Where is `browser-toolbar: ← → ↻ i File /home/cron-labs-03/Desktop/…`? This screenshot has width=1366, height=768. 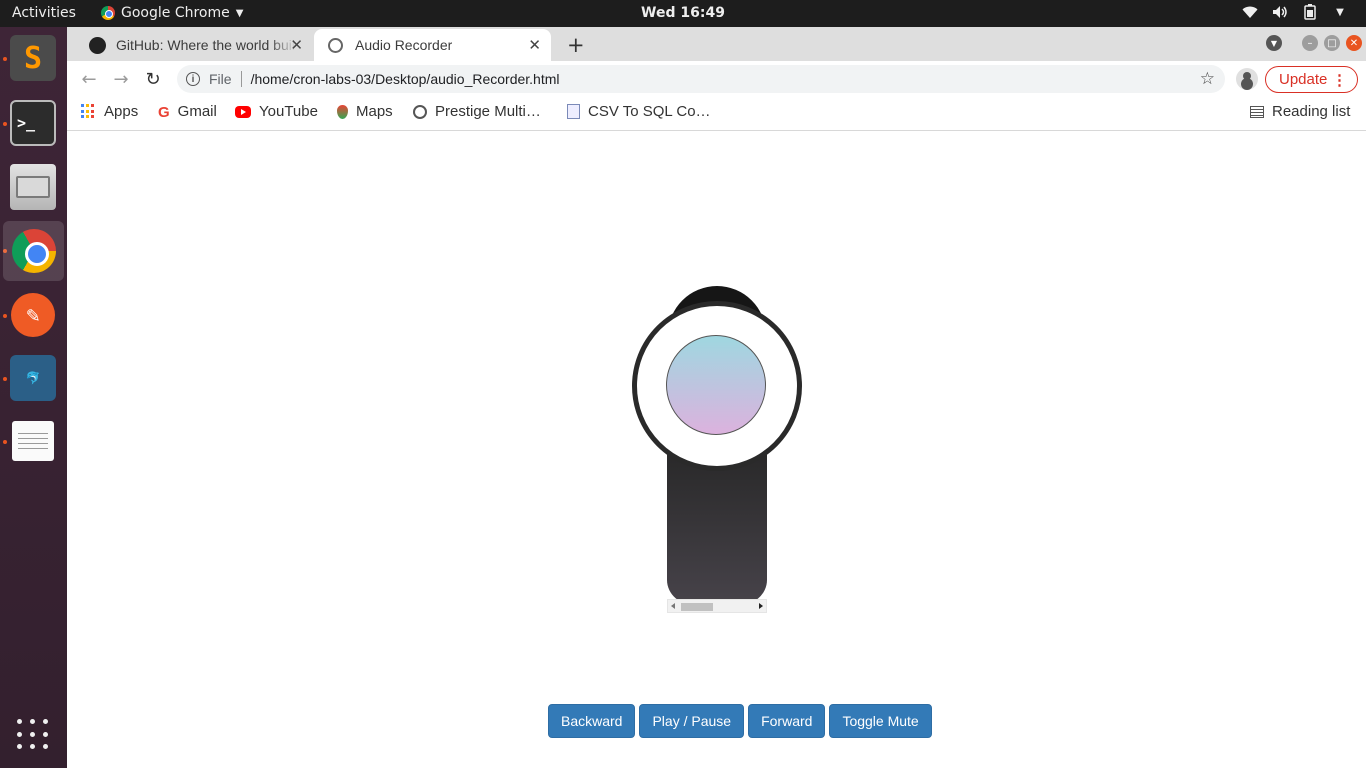 browser-toolbar: ← → ↻ i File /home/cron-labs-03/Desktop/… is located at coordinates (716, 79).